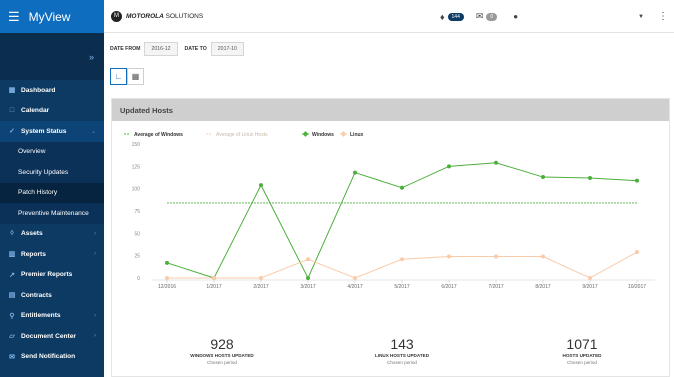  I want to click on double-chevron-right-icon: », so click(91, 57).